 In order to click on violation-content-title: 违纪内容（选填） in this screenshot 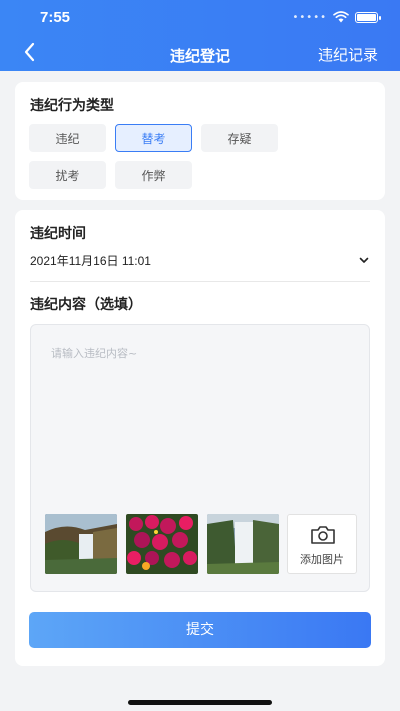, I will do `click(86, 305)`.